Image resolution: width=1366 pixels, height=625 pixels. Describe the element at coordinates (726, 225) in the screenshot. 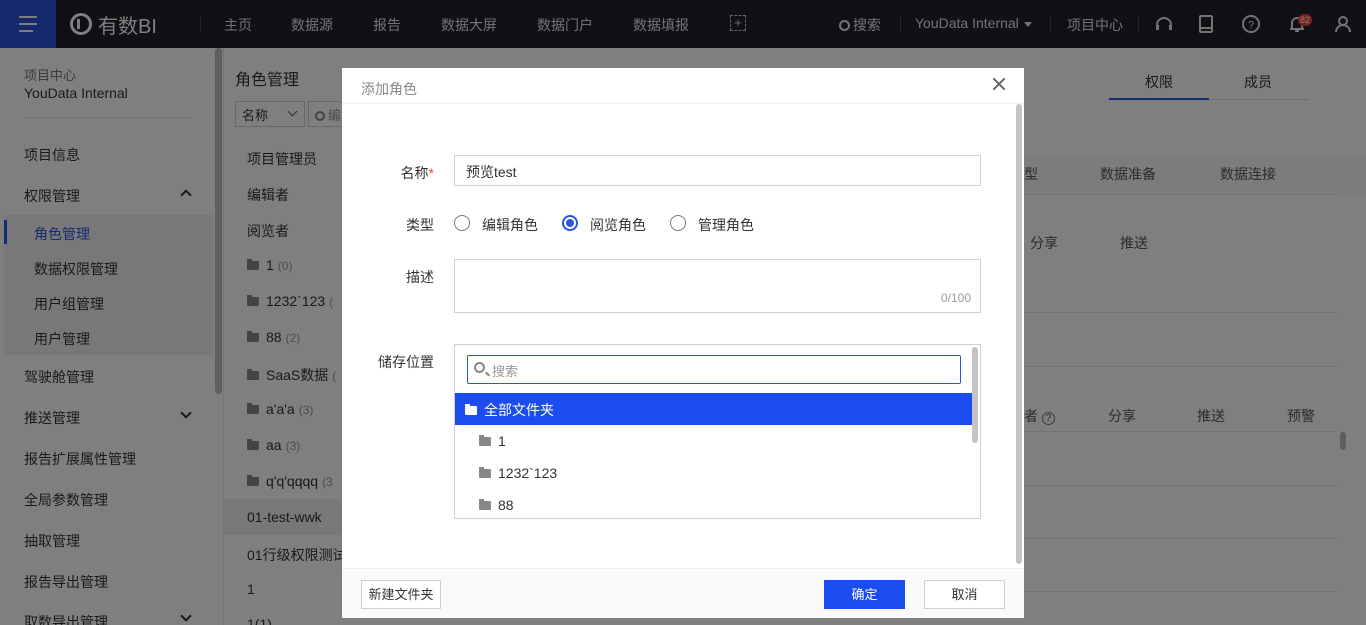

I see `radio-label-admin-role: 管理角色` at that location.